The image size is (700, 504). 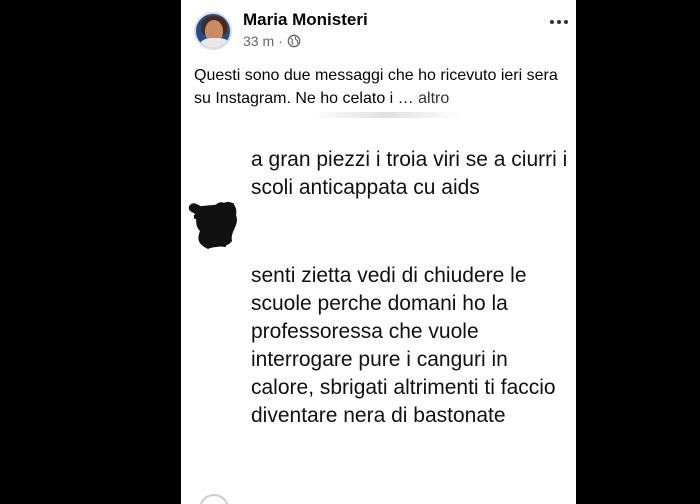 What do you see at coordinates (294, 41) in the screenshot?
I see `globe-icon` at bounding box center [294, 41].